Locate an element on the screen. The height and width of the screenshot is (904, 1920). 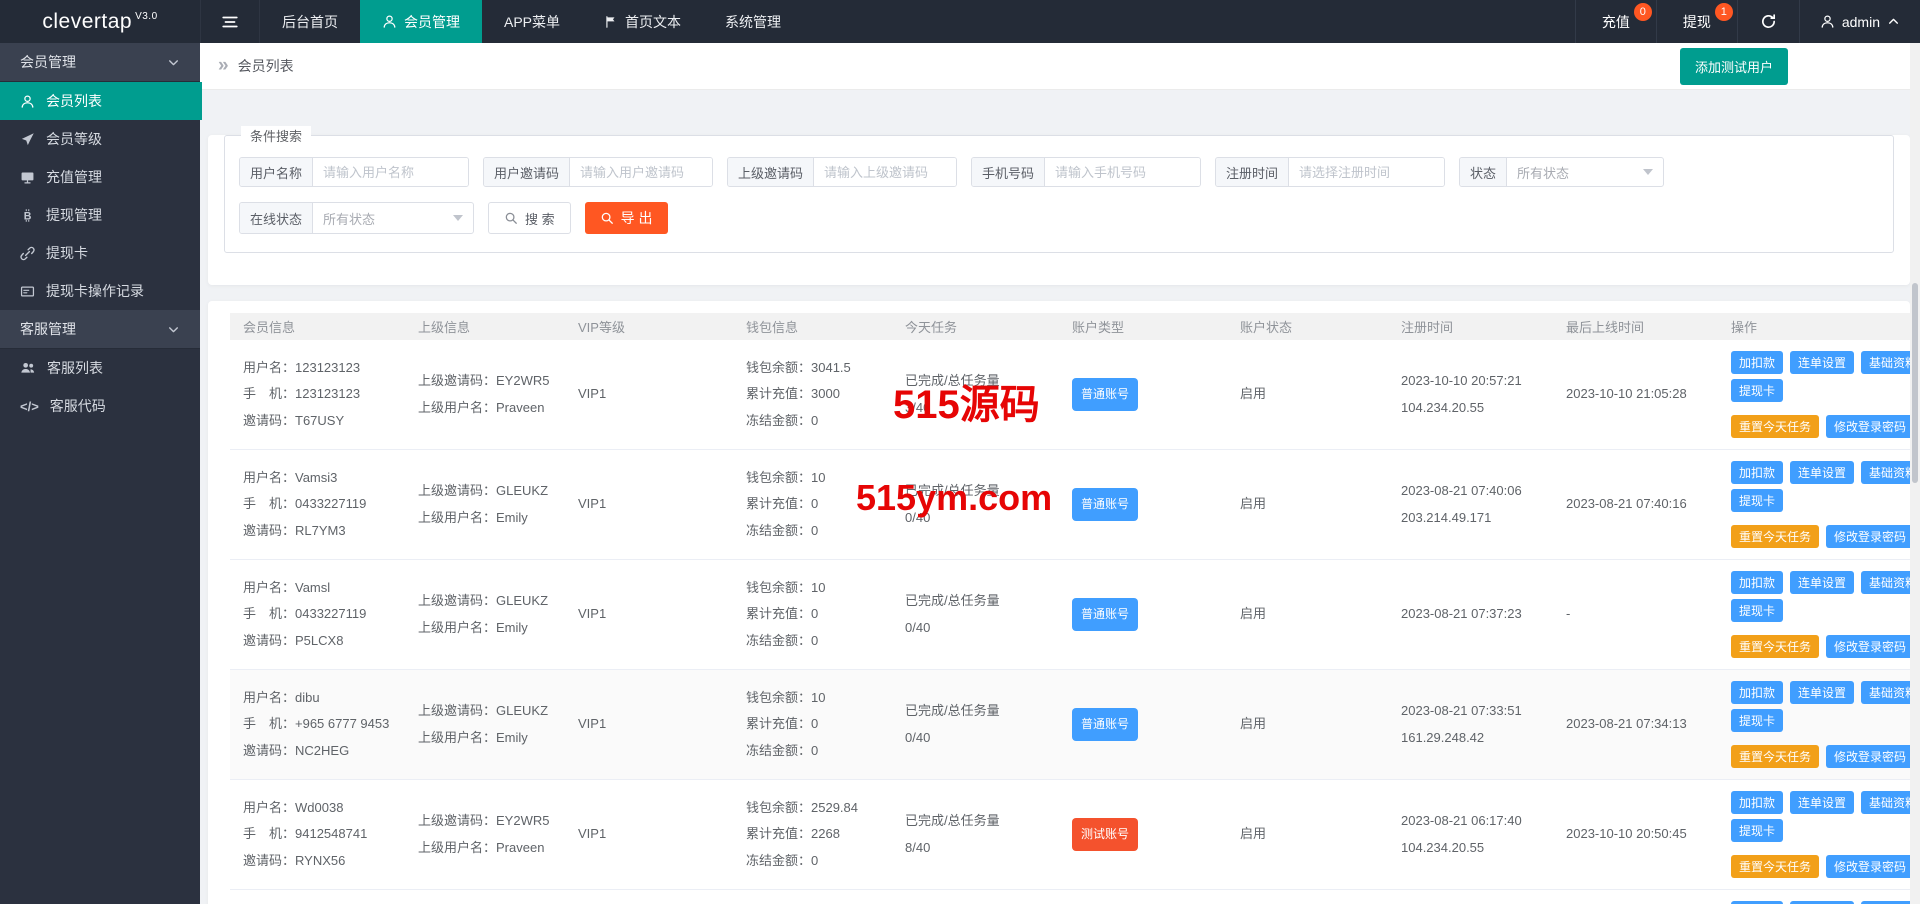
sidebar-group-service-management: 客服管理 is located at coordinates (100, 329).